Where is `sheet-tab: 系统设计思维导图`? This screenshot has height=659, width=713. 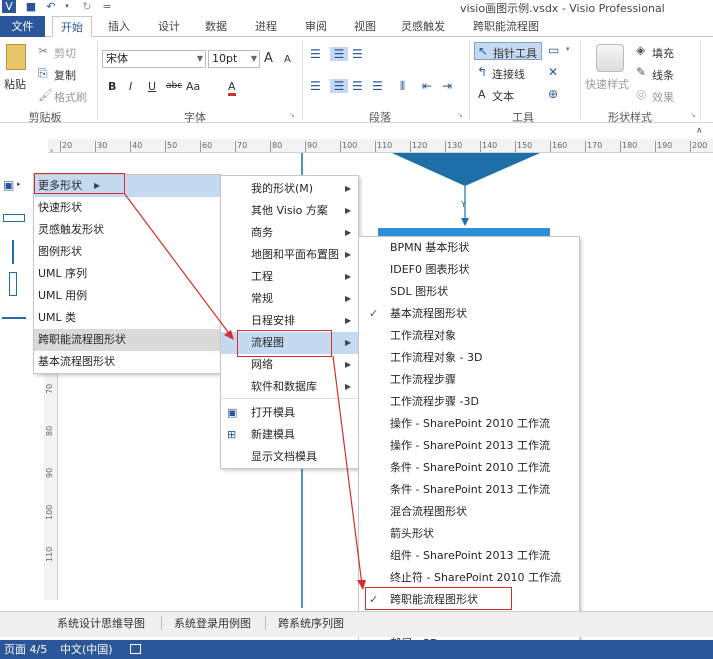 sheet-tab: 系统设计思维导图 is located at coordinates (101, 623).